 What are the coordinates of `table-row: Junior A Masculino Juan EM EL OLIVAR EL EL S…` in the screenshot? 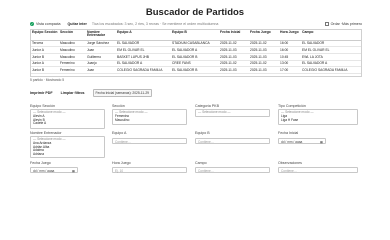 It's located at (196, 50).